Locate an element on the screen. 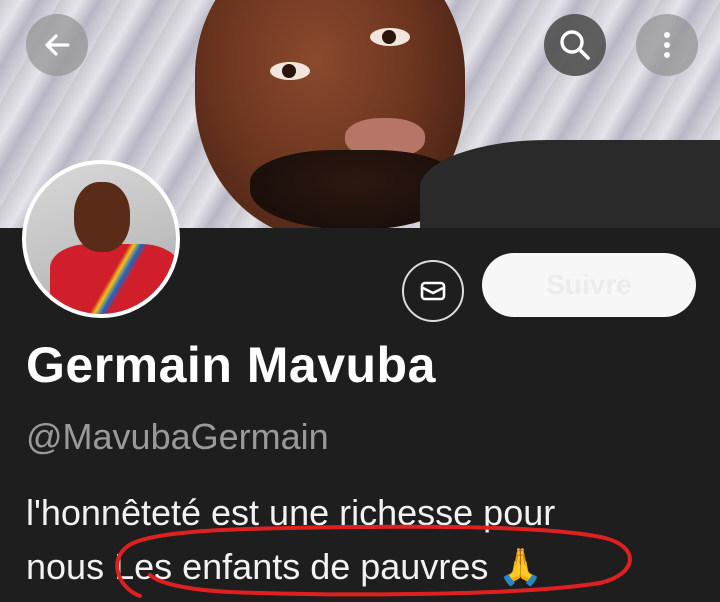 The width and height of the screenshot is (720, 602). profile-avatar is located at coordinates (101, 239).